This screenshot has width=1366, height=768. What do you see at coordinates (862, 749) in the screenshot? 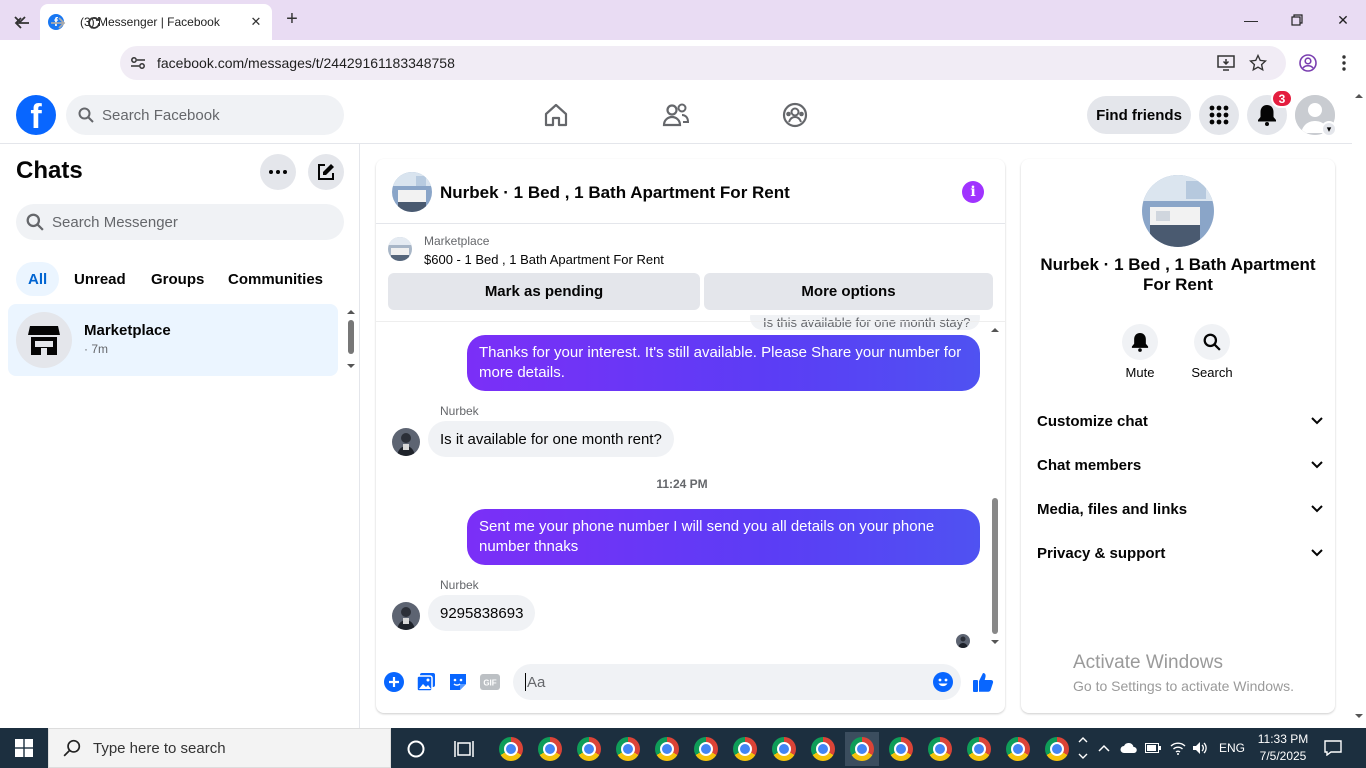
I see `chrome-taskbar-icon-active` at bounding box center [862, 749].